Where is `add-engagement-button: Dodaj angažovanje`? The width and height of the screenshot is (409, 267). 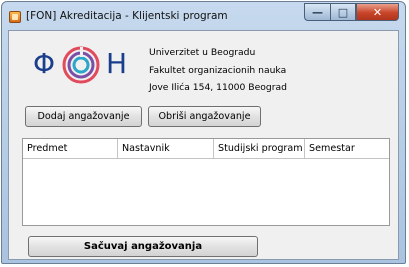 add-engagement-button: Dodaj angažovanje is located at coordinates (83, 116).